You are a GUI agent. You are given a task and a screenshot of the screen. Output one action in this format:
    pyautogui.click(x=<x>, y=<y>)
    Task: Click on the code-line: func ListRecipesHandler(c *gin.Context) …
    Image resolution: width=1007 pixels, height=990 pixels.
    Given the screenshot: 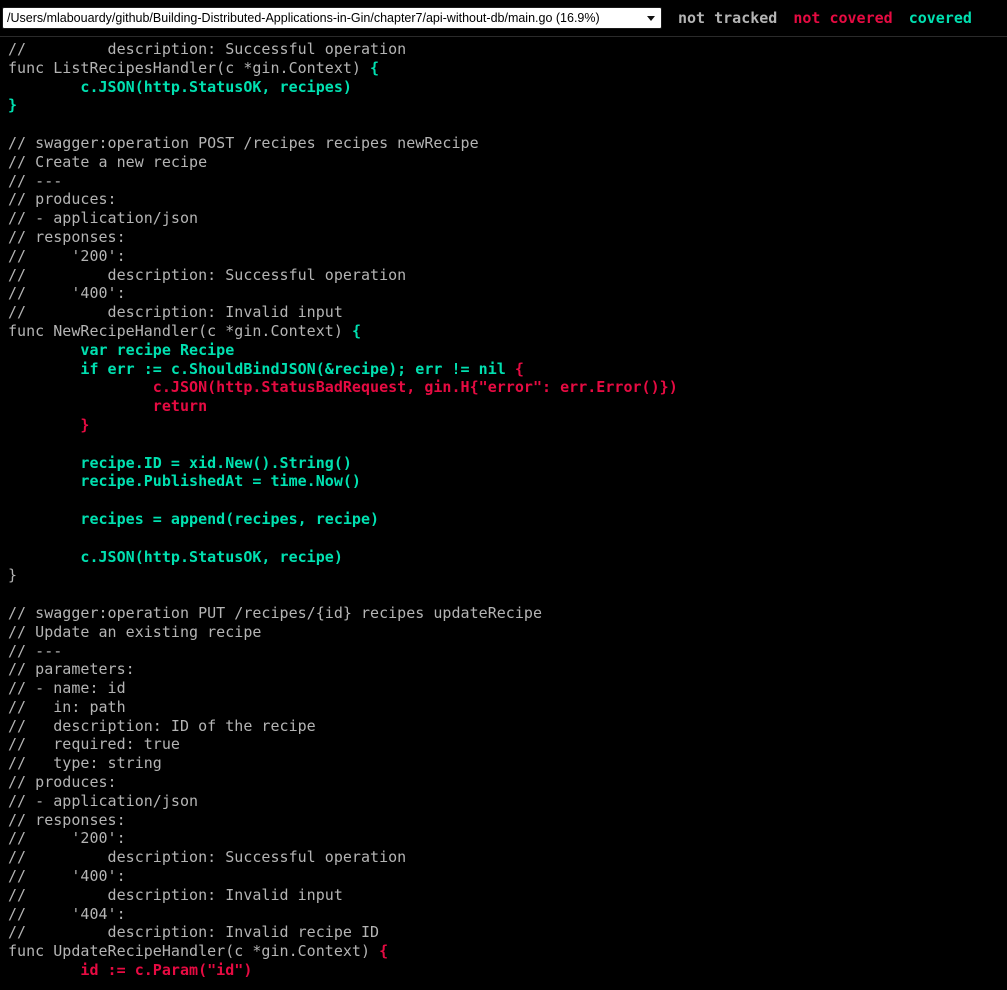 What is the action you would take?
    pyautogui.click(x=193, y=68)
    